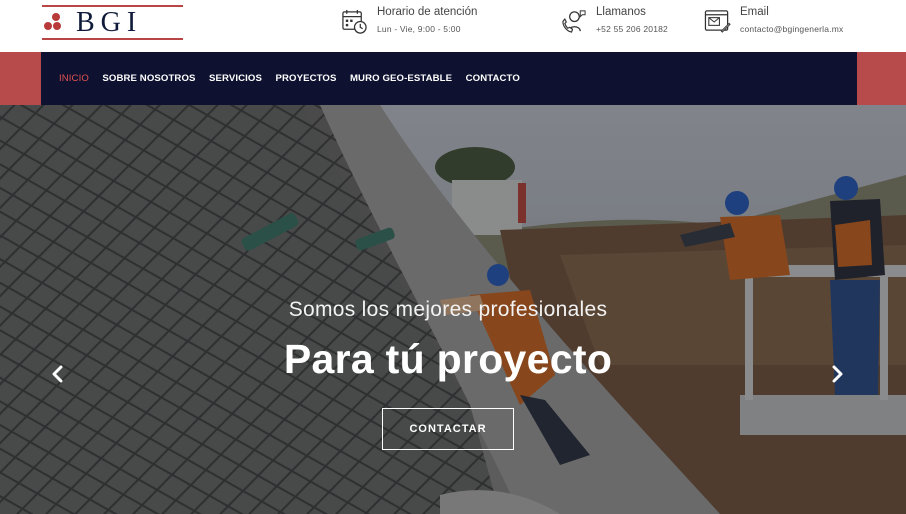 This screenshot has height=514, width=906. Describe the element at coordinates (58, 374) in the screenshot. I see `chevron-left-icon` at that location.